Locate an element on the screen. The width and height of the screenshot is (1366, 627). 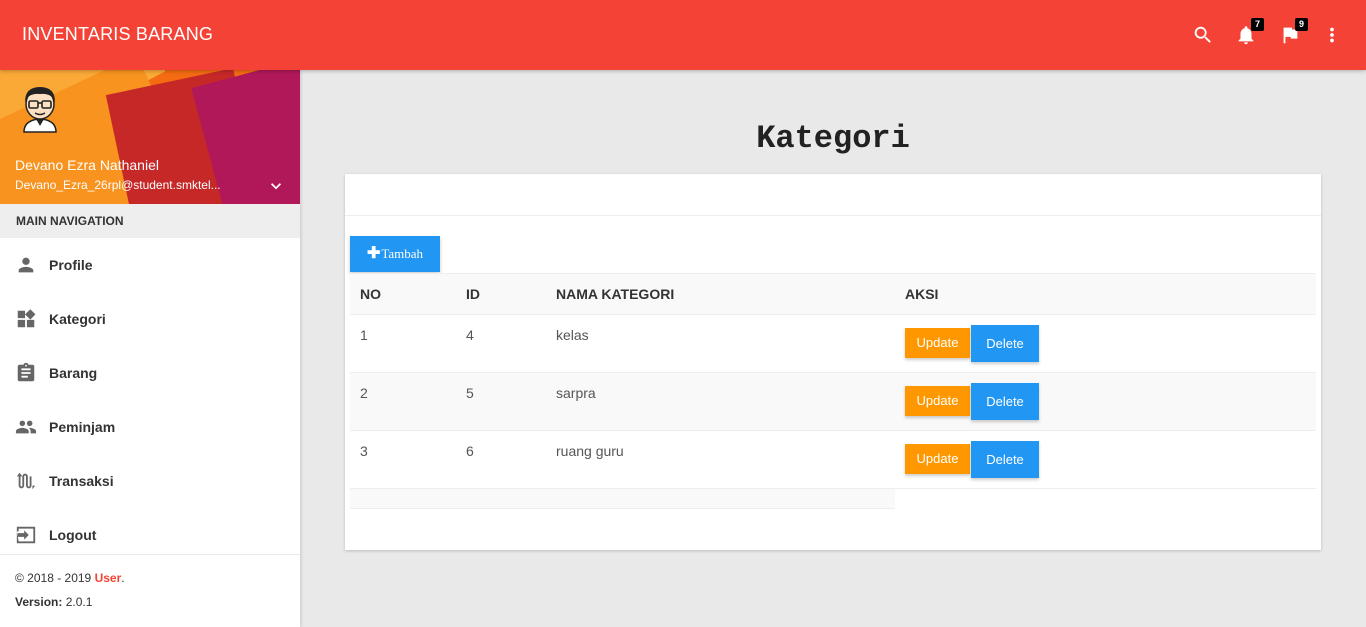
logout-icon is located at coordinates (26, 535).